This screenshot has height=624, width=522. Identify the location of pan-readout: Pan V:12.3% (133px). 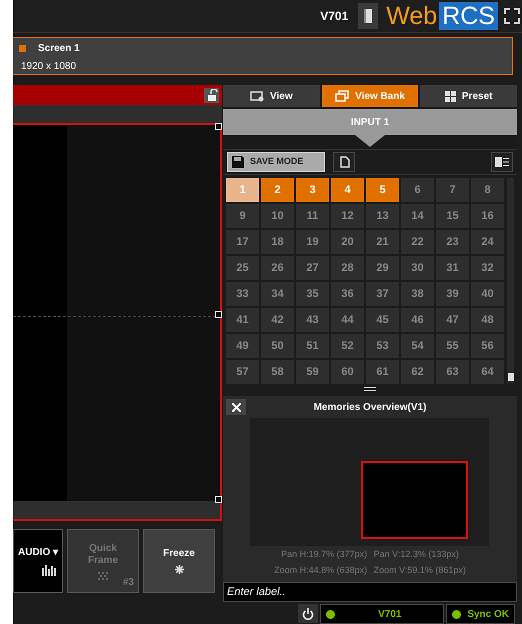
(416, 554).